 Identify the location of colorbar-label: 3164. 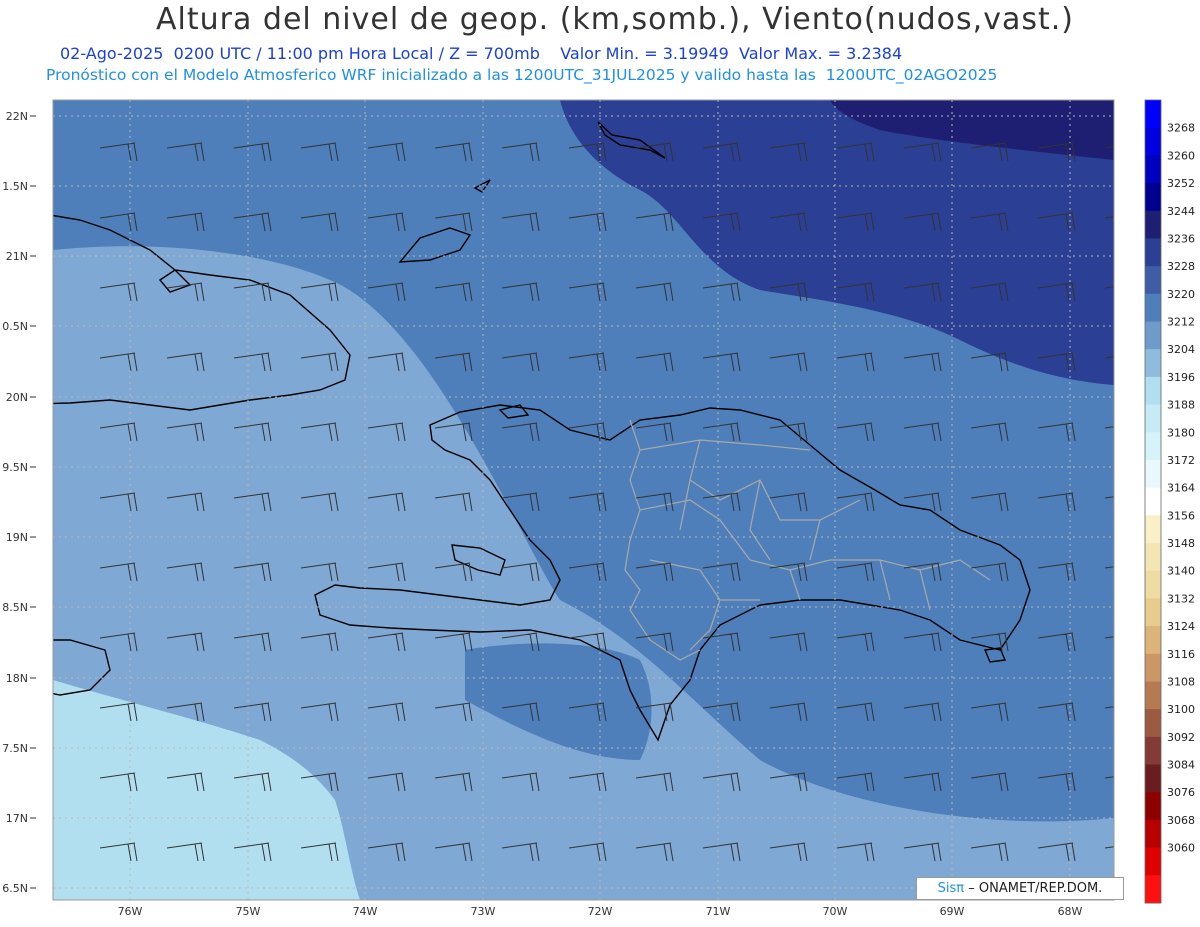
(1181, 488).